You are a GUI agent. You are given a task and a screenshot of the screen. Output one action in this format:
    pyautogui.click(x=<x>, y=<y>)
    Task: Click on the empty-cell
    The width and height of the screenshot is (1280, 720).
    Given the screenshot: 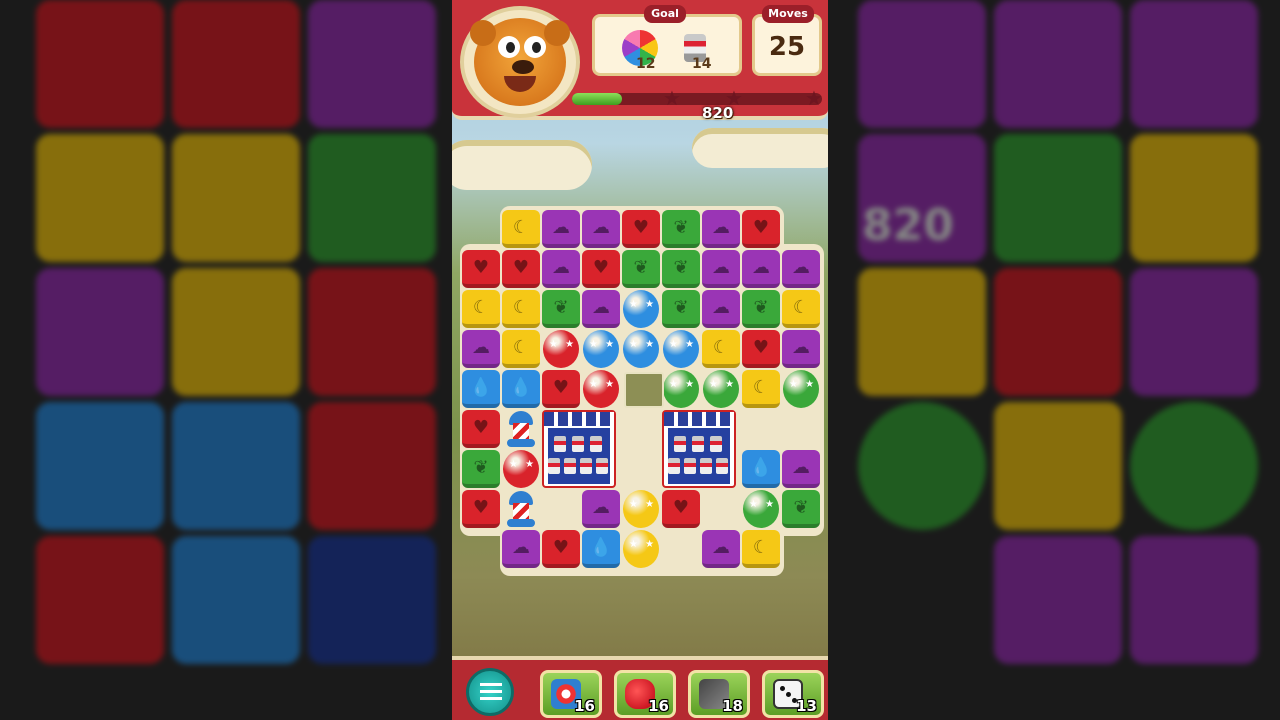 What is the action you would take?
    pyautogui.click(x=644, y=390)
    